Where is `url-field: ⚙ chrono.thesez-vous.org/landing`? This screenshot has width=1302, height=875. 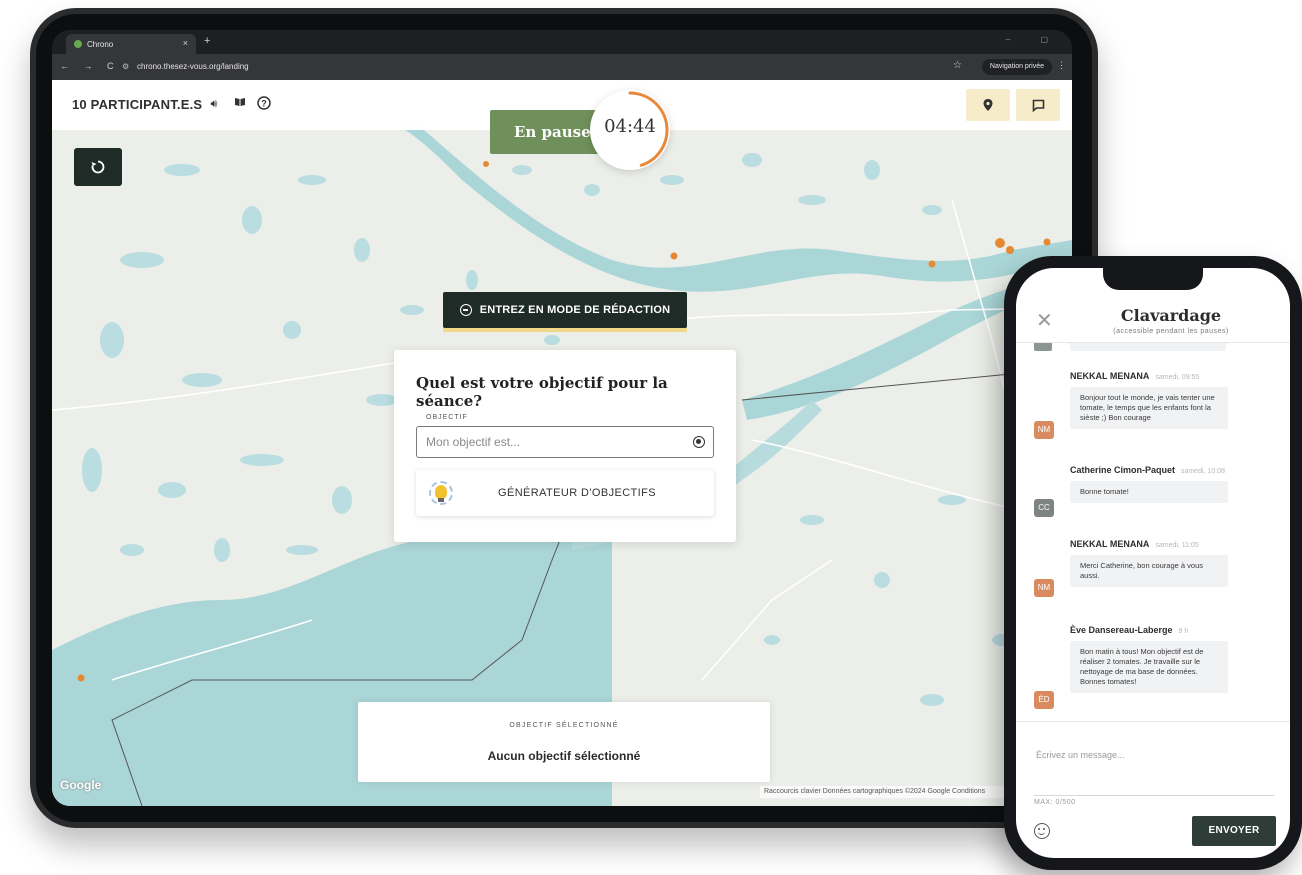
url-field: ⚙ chrono.thesez-vous.org/landing is located at coordinates (185, 67).